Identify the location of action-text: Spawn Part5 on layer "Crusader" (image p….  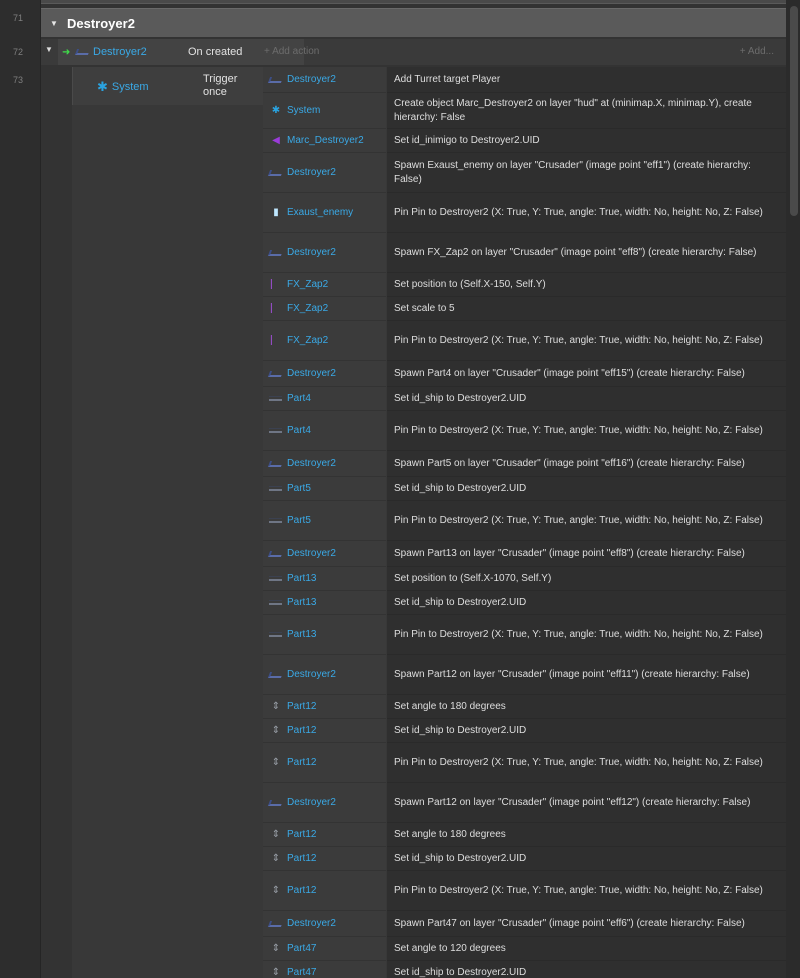
(586, 464).